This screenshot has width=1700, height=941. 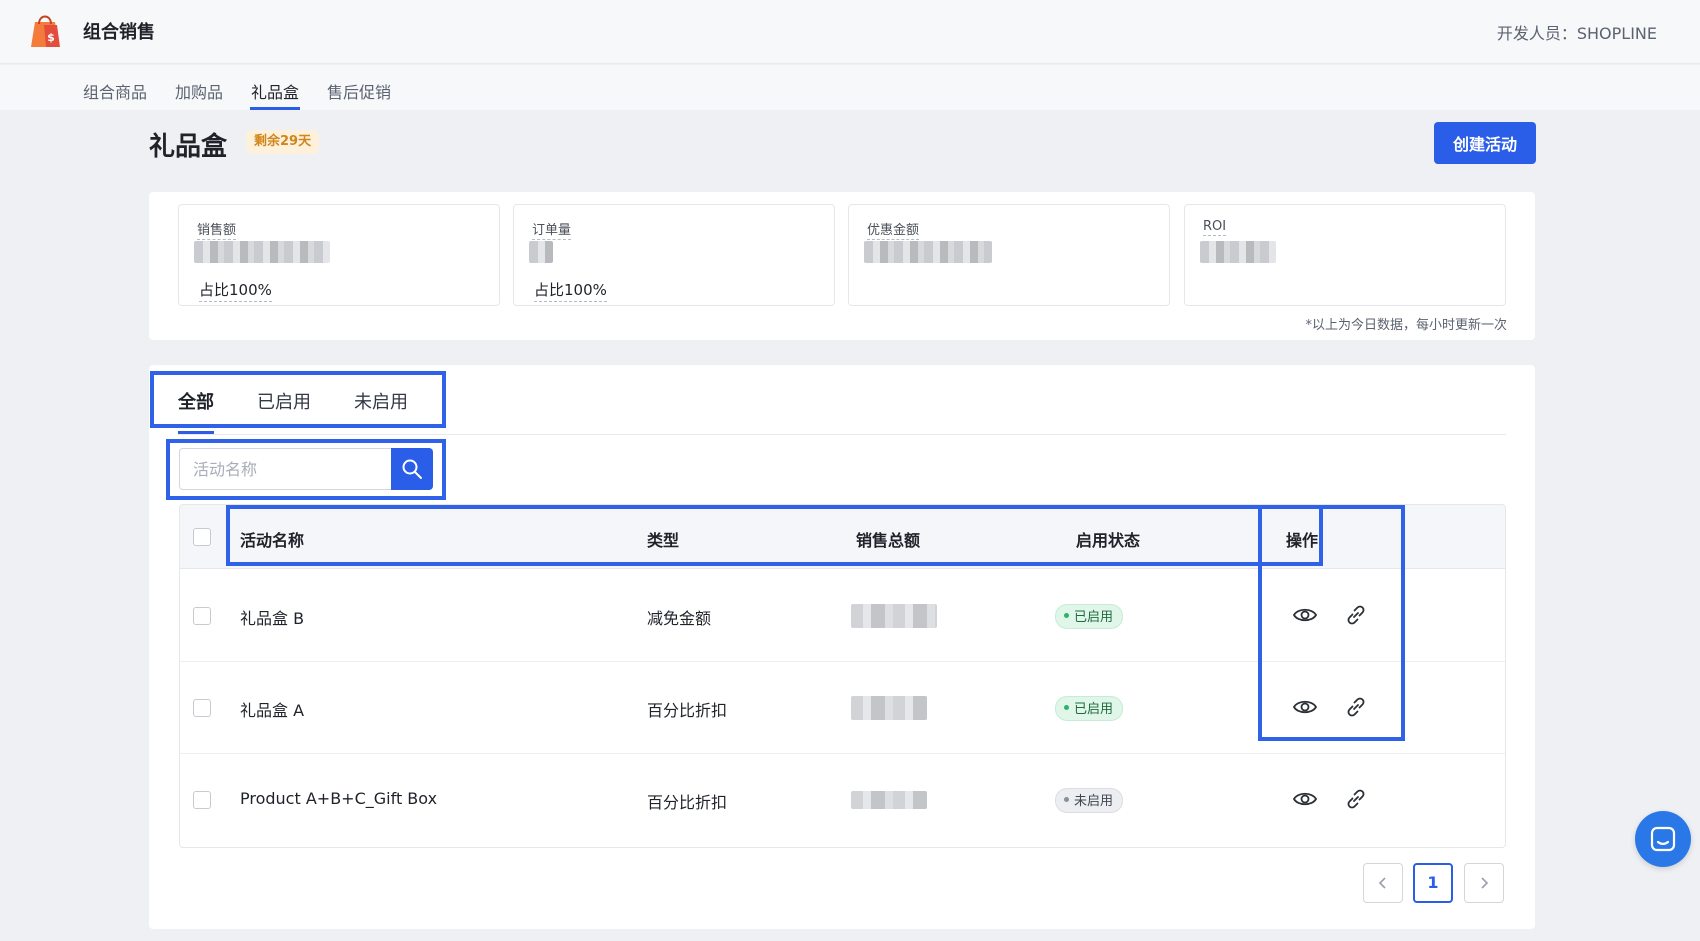 I want to click on select-all-checkbox, so click(x=202, y=537).